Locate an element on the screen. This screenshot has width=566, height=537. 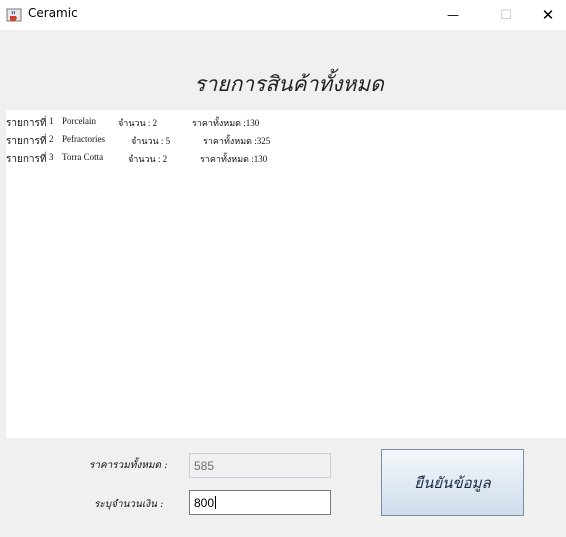
window-title: Ceramic is located at coordinates (53, 13).